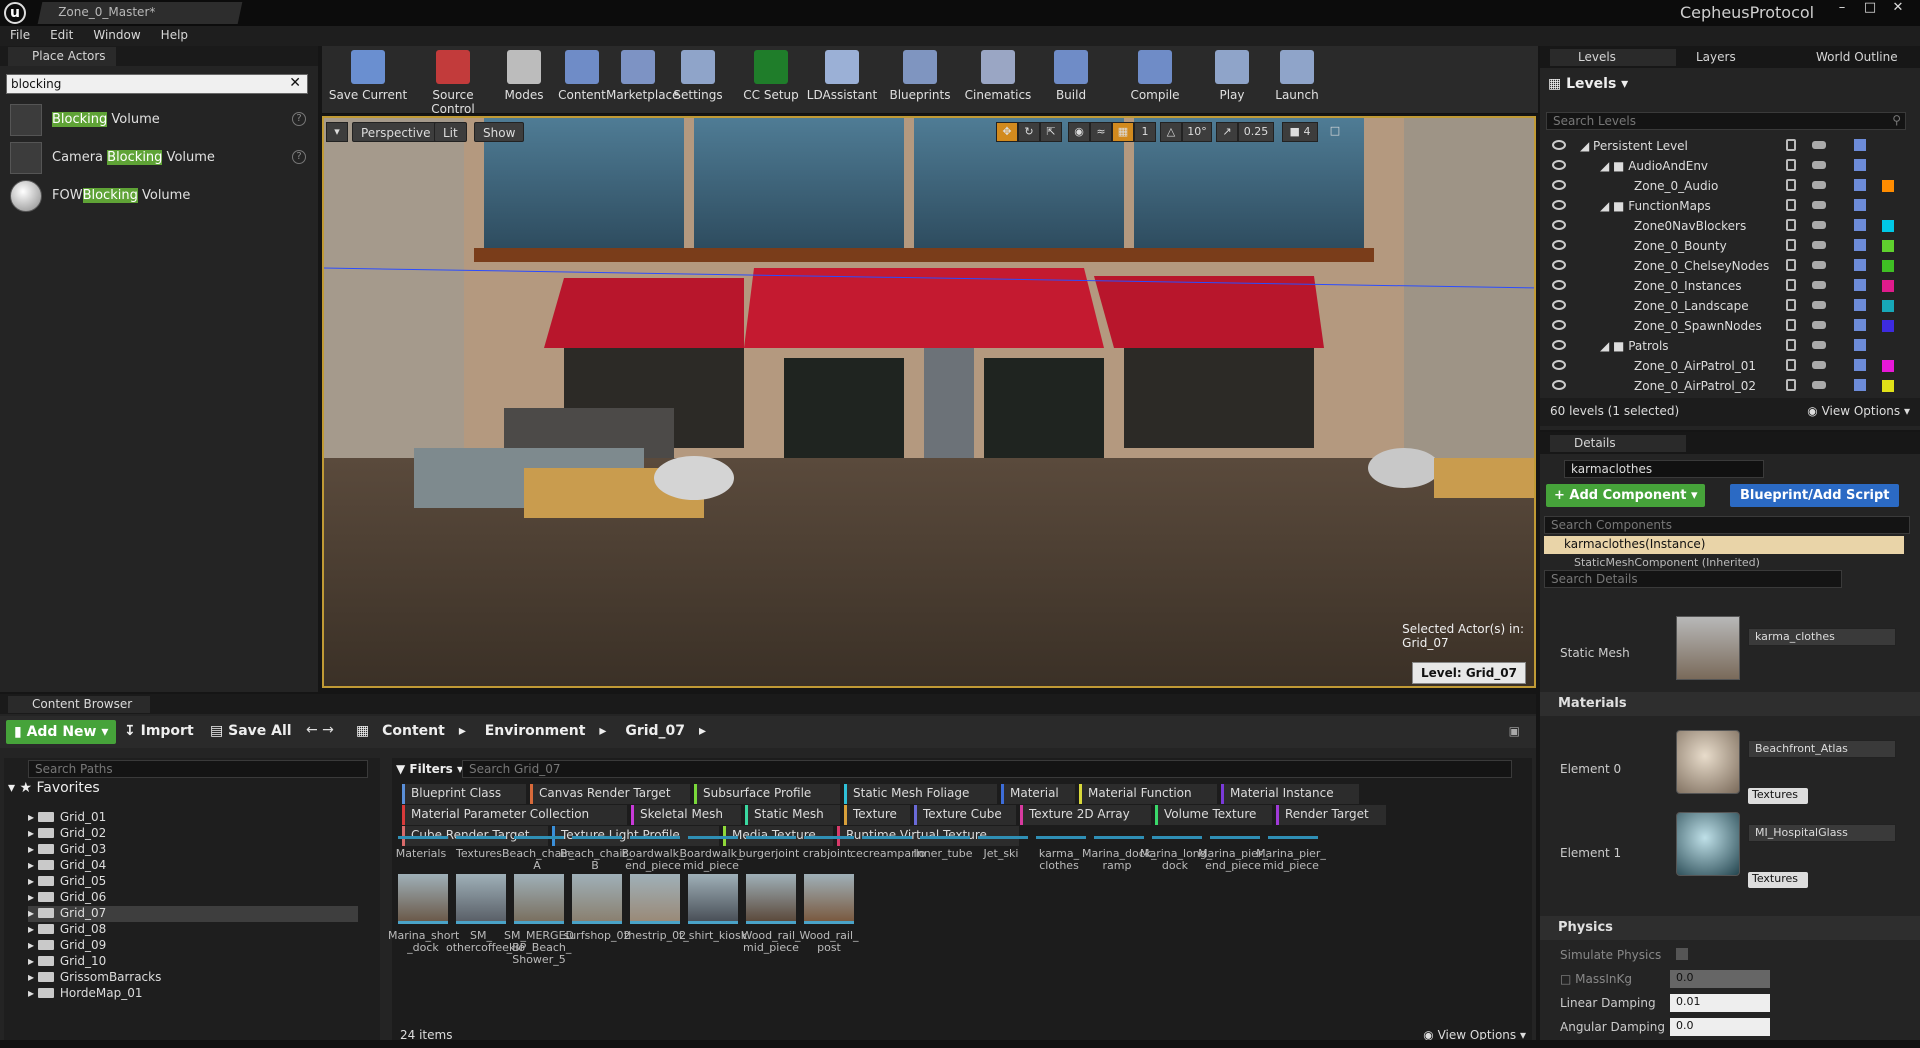 This screenshot has width=1920, height=1048. What do you see at coordinates (998, 80) in the screenshot?
I see `cinematics-button: Cinematics` at bounding box center [998, 80].